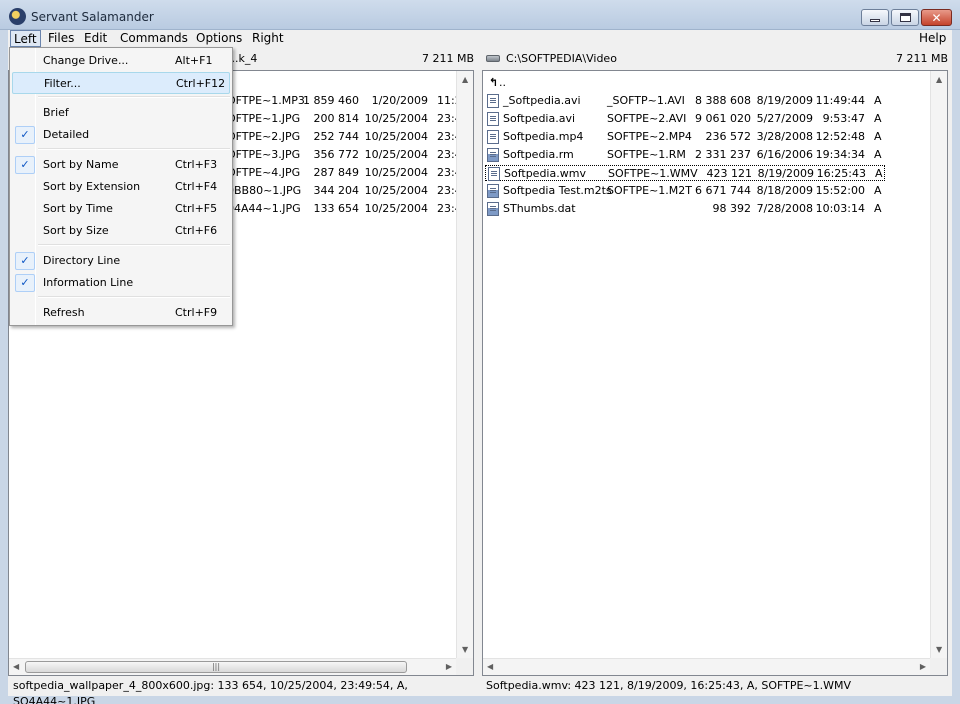 This screenshot has width=960, height=704. What do you see at coordinates (685, 209) in the screenshot?
I see `table-row: SThumbs.dat 98 392 7/28/2008 10:03:14 A` at bounding box center [685, 209].